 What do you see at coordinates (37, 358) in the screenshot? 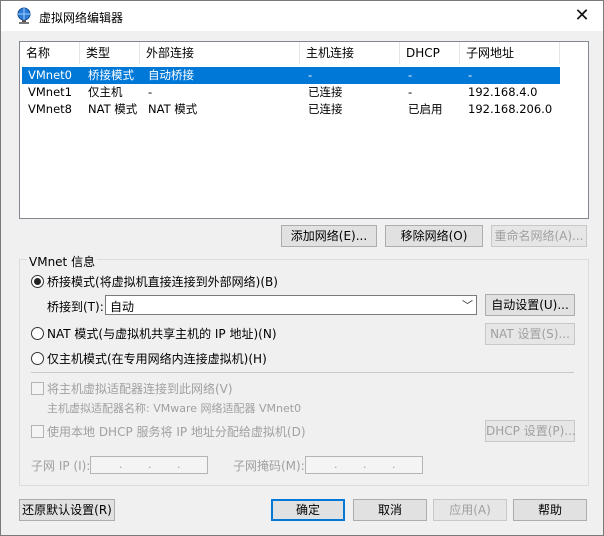
I see `hostonly-radio` at bounding box center [37, 358].